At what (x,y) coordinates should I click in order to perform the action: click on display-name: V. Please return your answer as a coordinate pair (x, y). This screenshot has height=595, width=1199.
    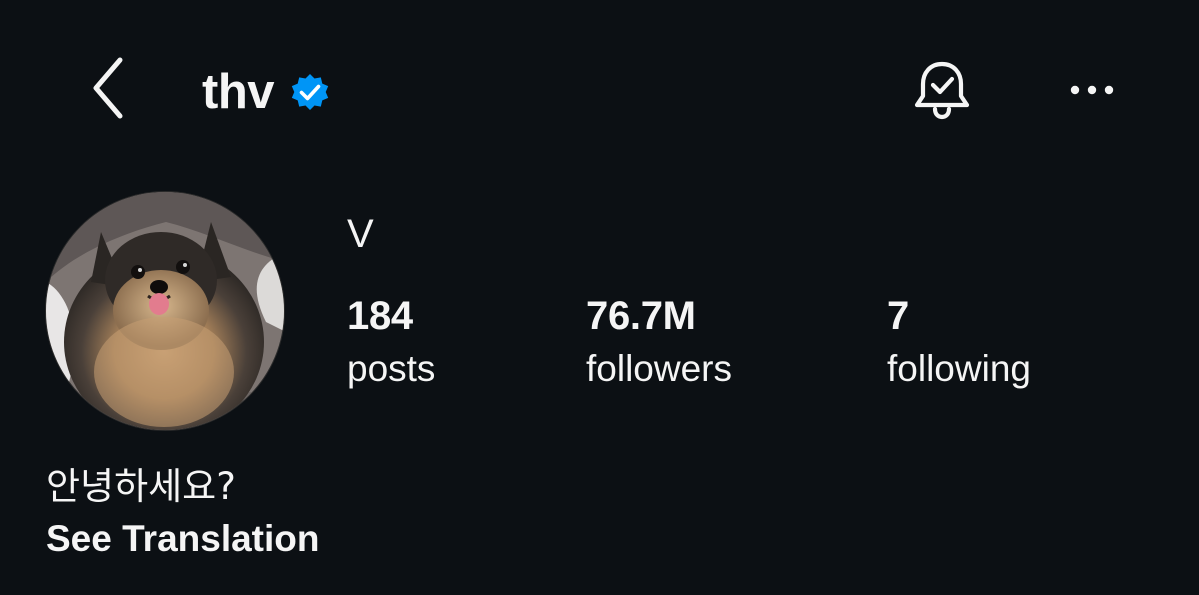
    Looking at the image, I should click on (360, 234).